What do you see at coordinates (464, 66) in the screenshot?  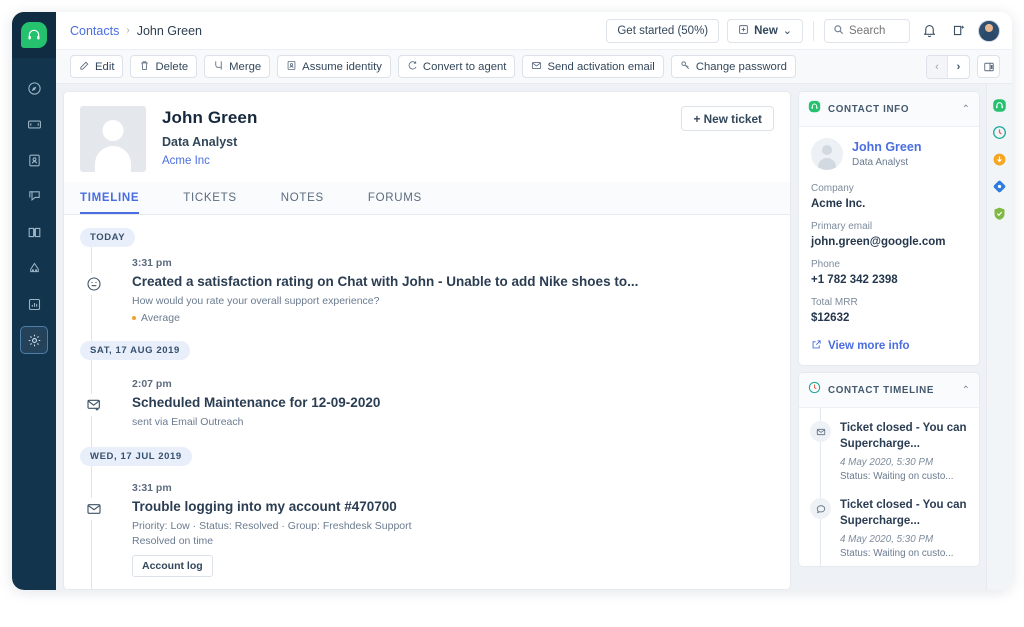 I see `convert-to-agent-label: Convert to agent` at bounding box center [464, 66].